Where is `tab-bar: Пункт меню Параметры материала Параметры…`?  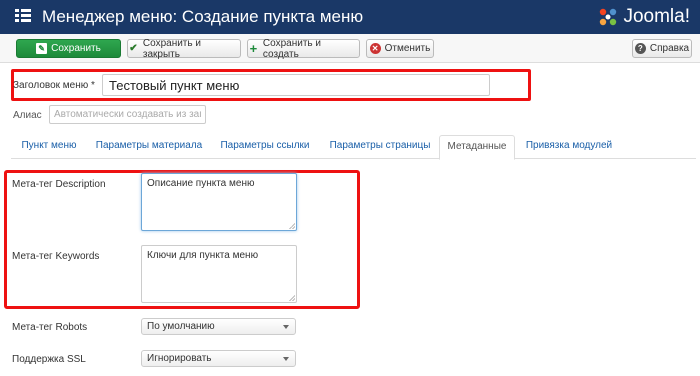 tab-bar: Пункт меню Параметры материала Параметры… is located at coordinates (353, 147).